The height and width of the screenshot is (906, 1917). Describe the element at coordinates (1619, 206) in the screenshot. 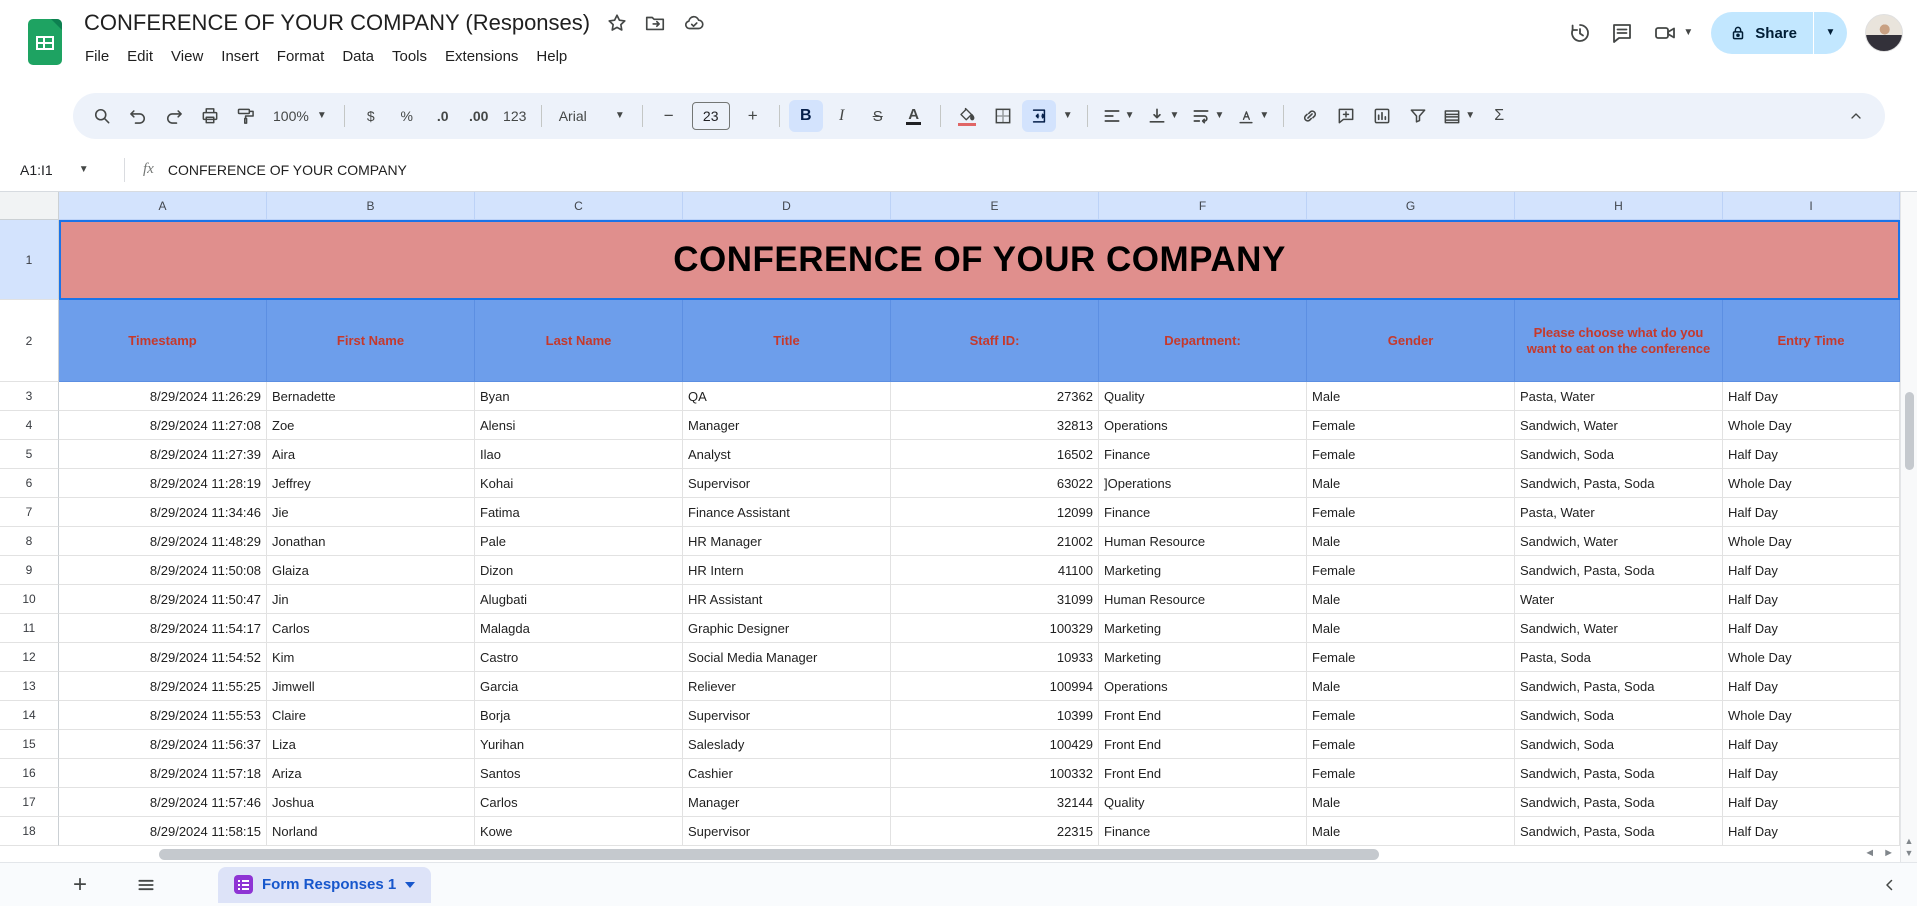

I see `column-header-H: H` at that location.